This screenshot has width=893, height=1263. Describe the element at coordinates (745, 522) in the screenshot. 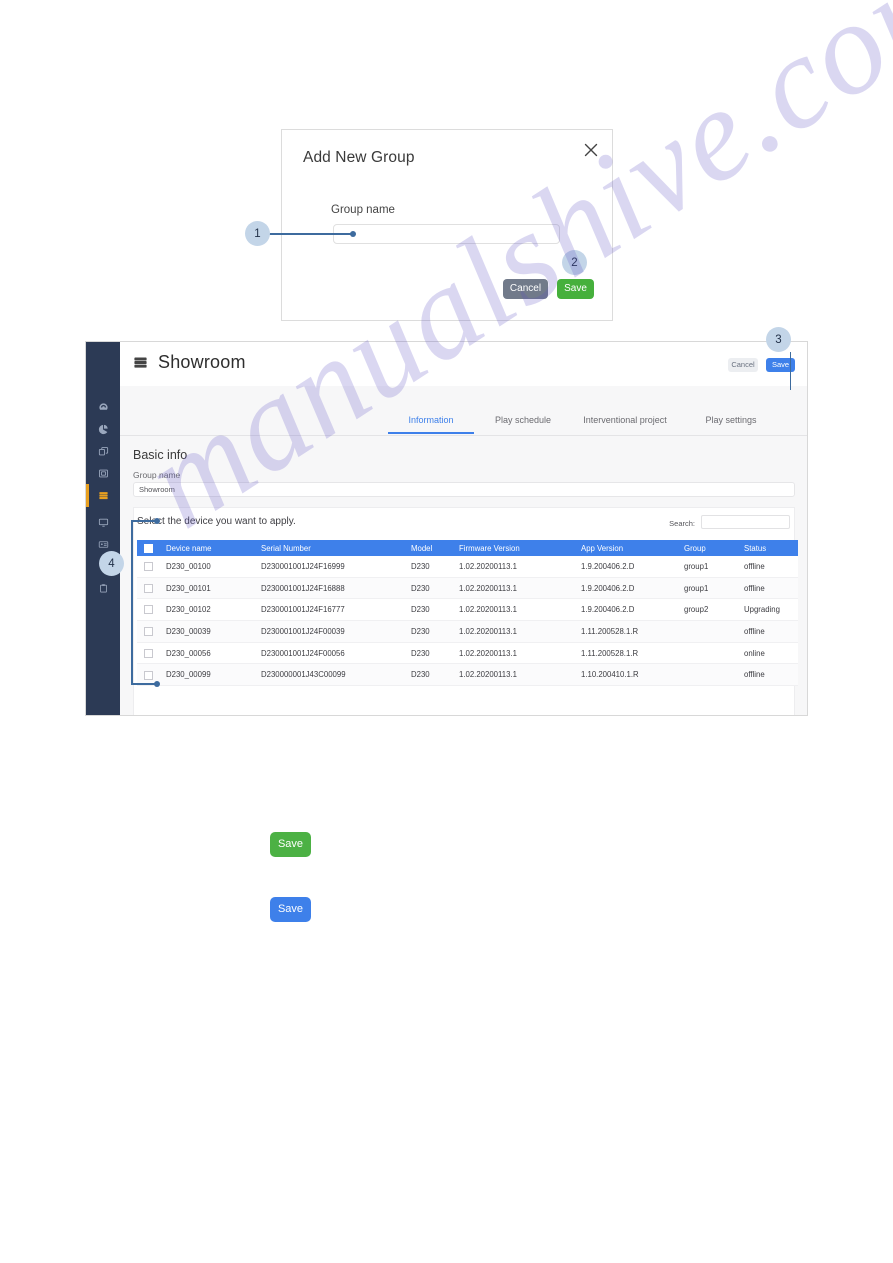

I see `search-input` at that location.